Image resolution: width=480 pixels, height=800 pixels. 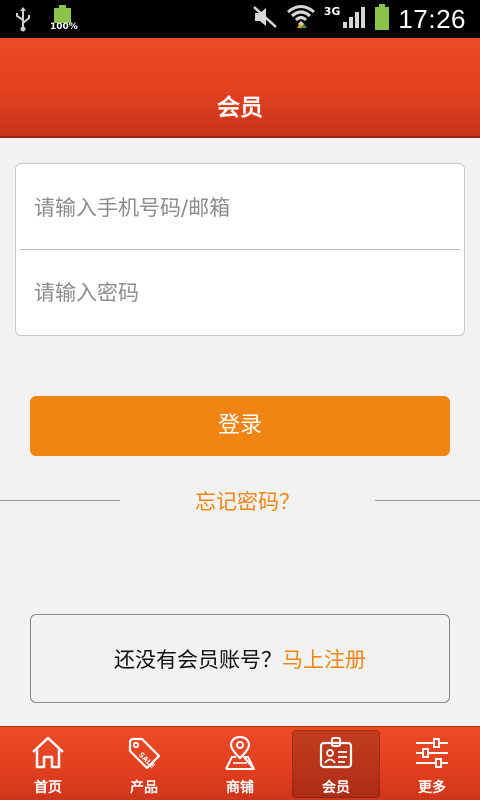 What do you see at coordinates (432, 788) in the screenshot?
I see `tab-label: 更多` at bounding box center [432, 788].